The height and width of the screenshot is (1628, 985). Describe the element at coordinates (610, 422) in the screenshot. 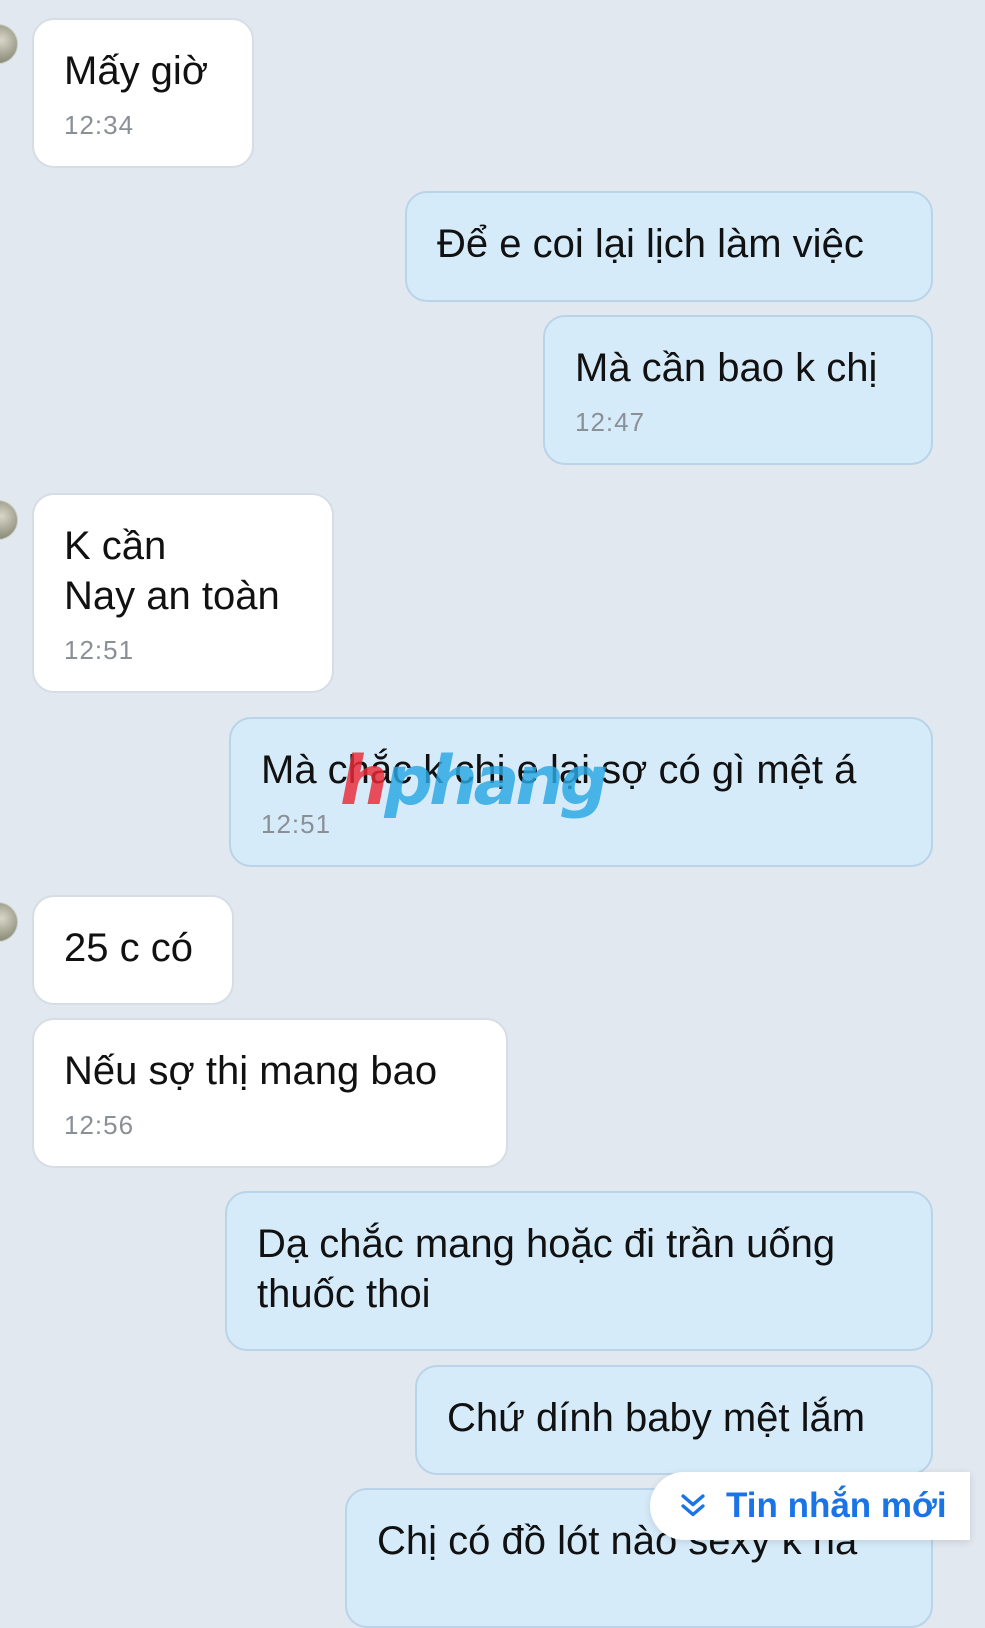

I see `message-time: 12:47` at that location.